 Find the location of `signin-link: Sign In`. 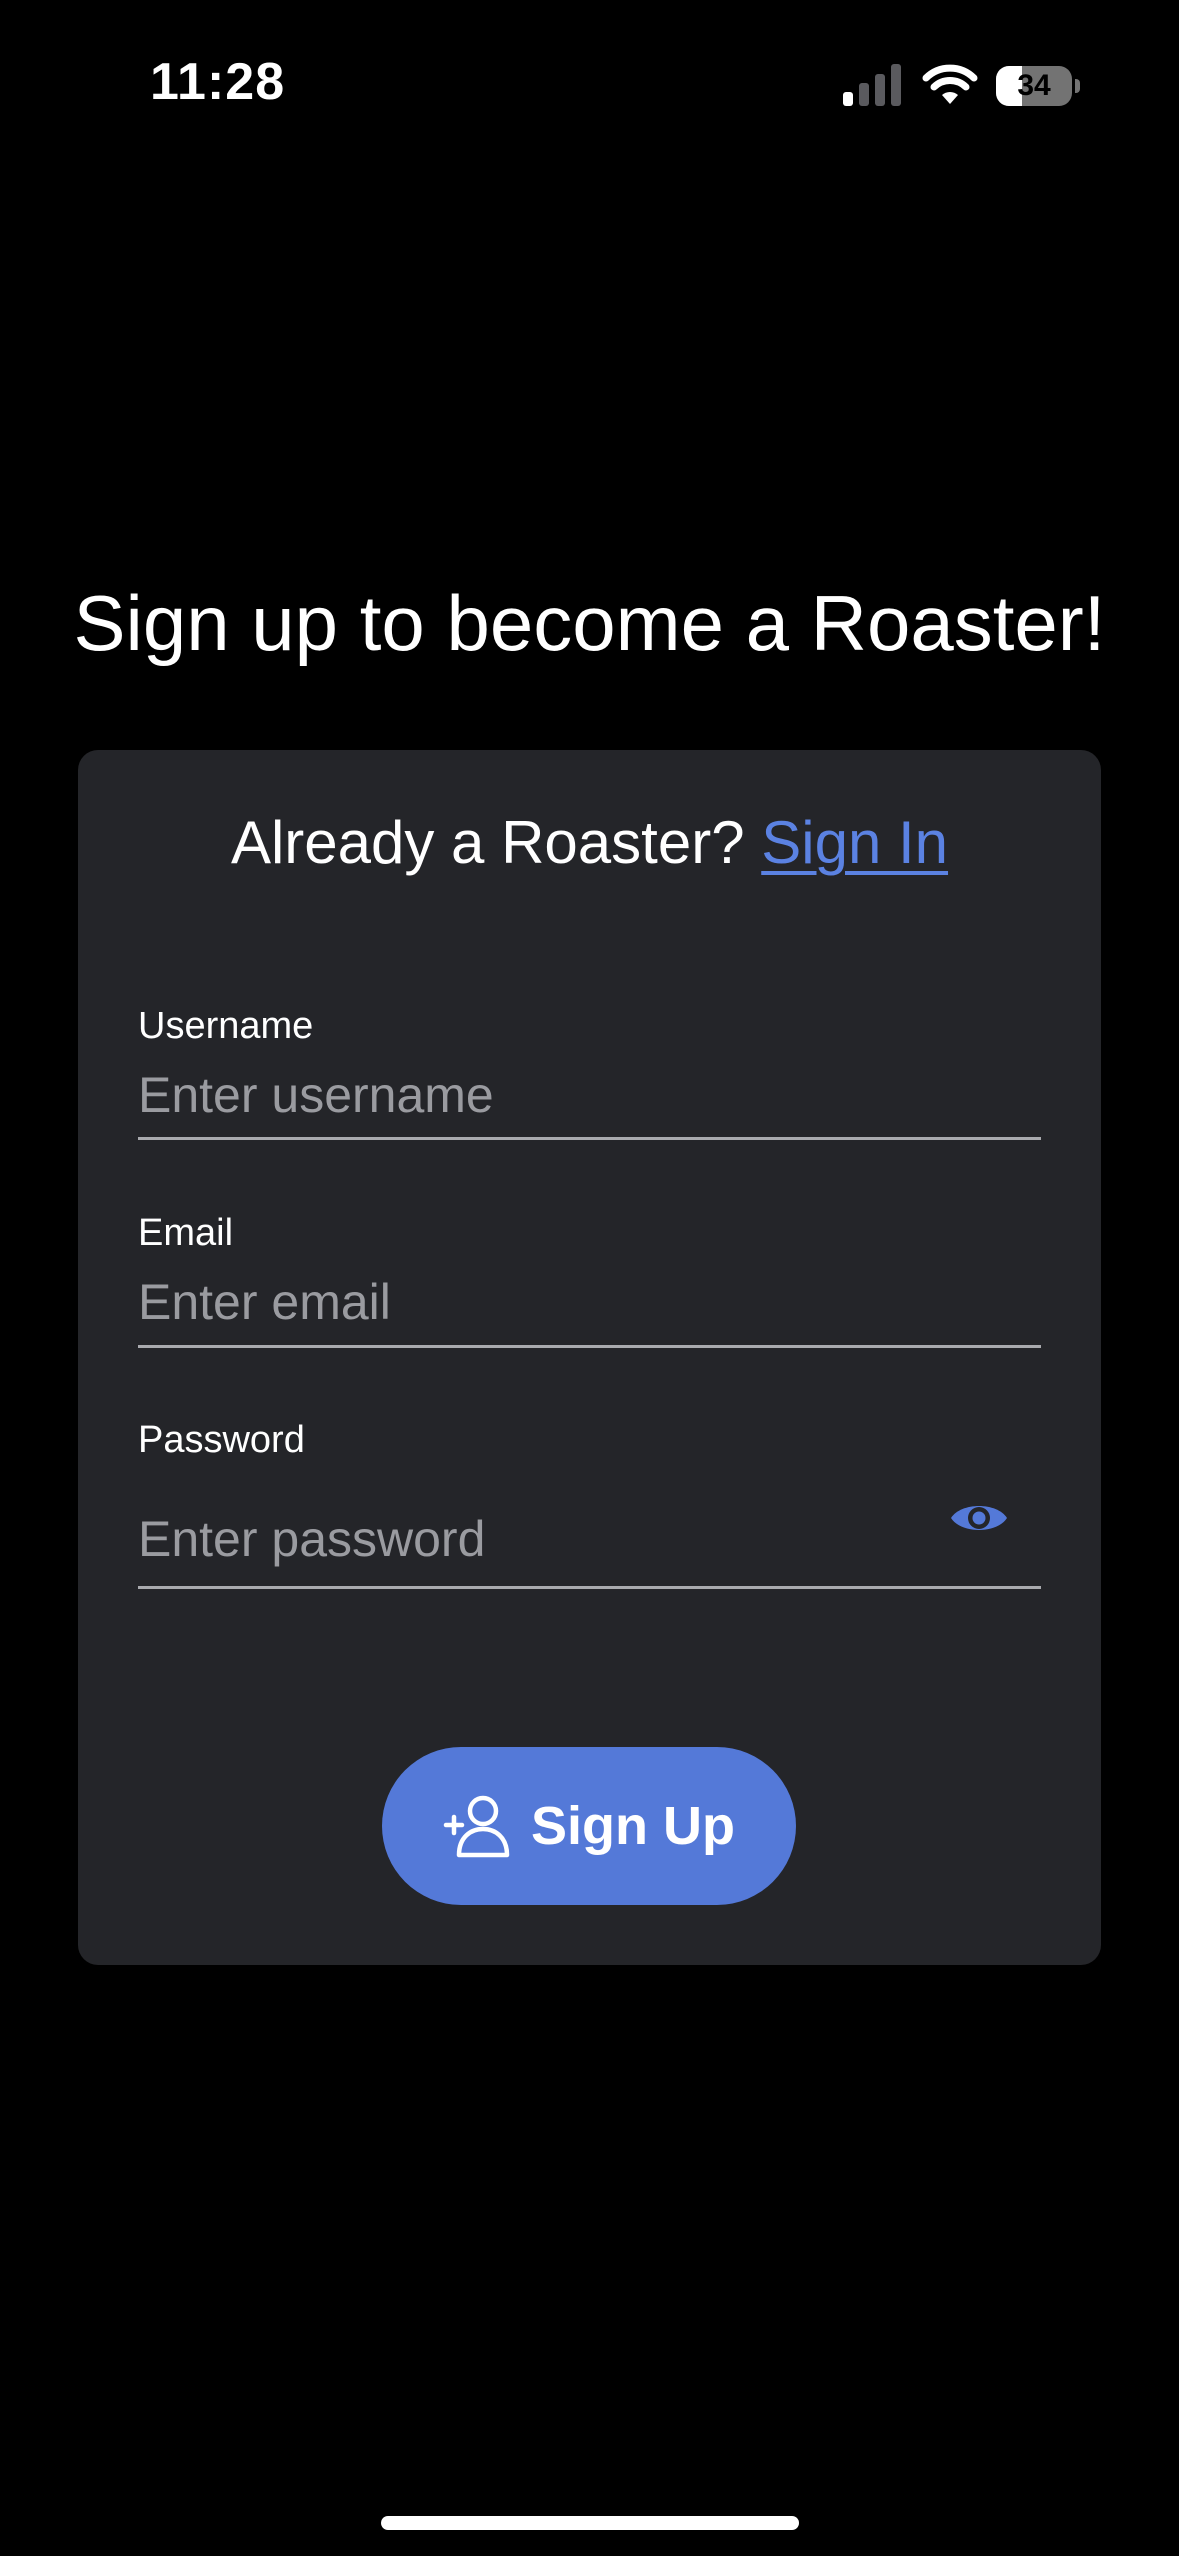

signin-link: Sign In is located at coordinates (854, 842).